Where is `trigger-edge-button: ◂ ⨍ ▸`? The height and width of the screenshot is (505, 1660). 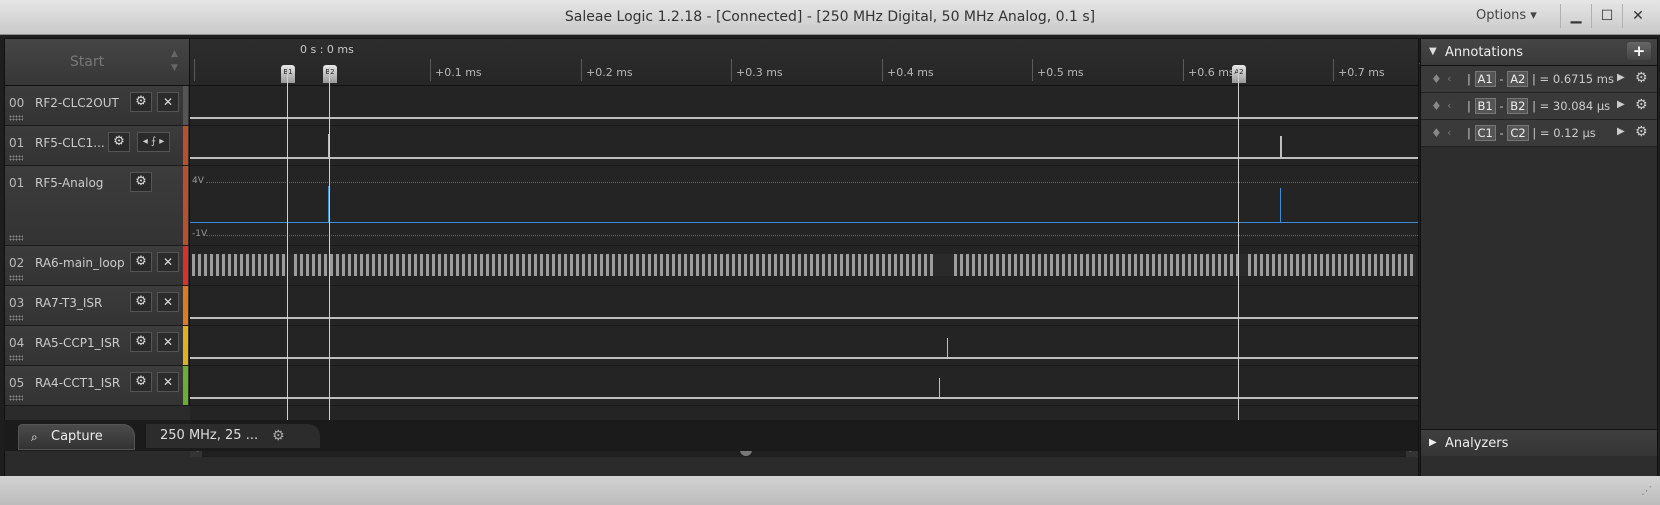 trigger-edge-button: ◂ ⨍ ▸ is located at coordinates (153, 142).